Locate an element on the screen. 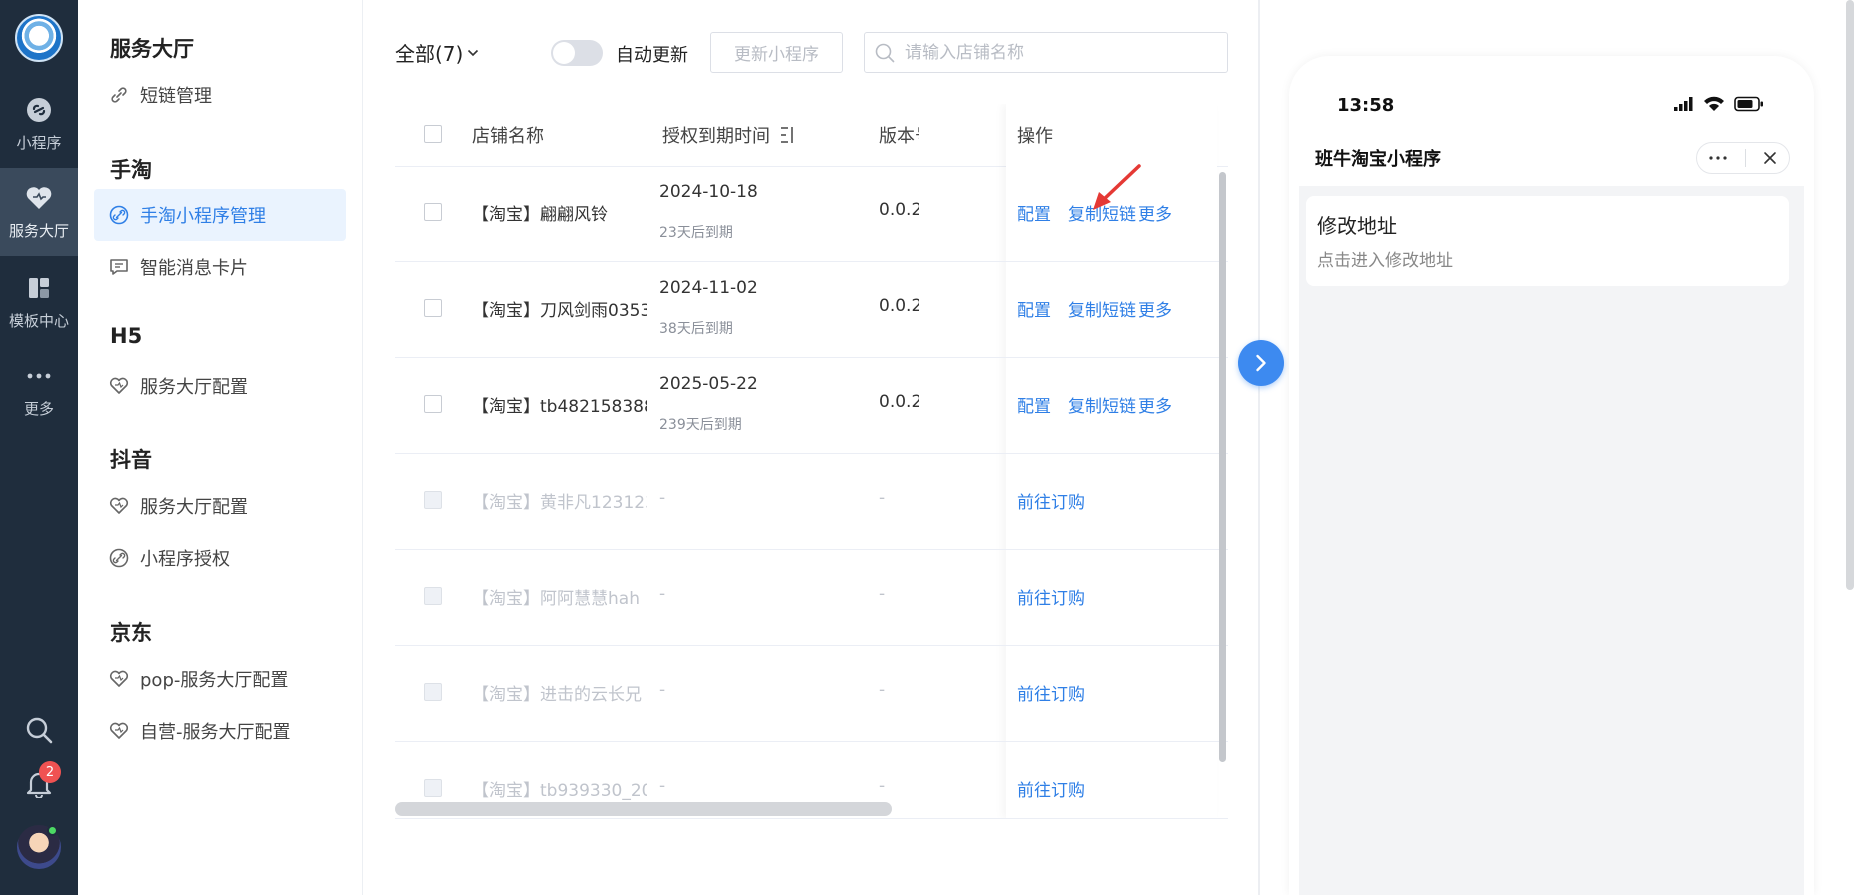 The image size is (1858, 895). rail-item-template-center: 模板中心 is located at coordinates (39, 302).